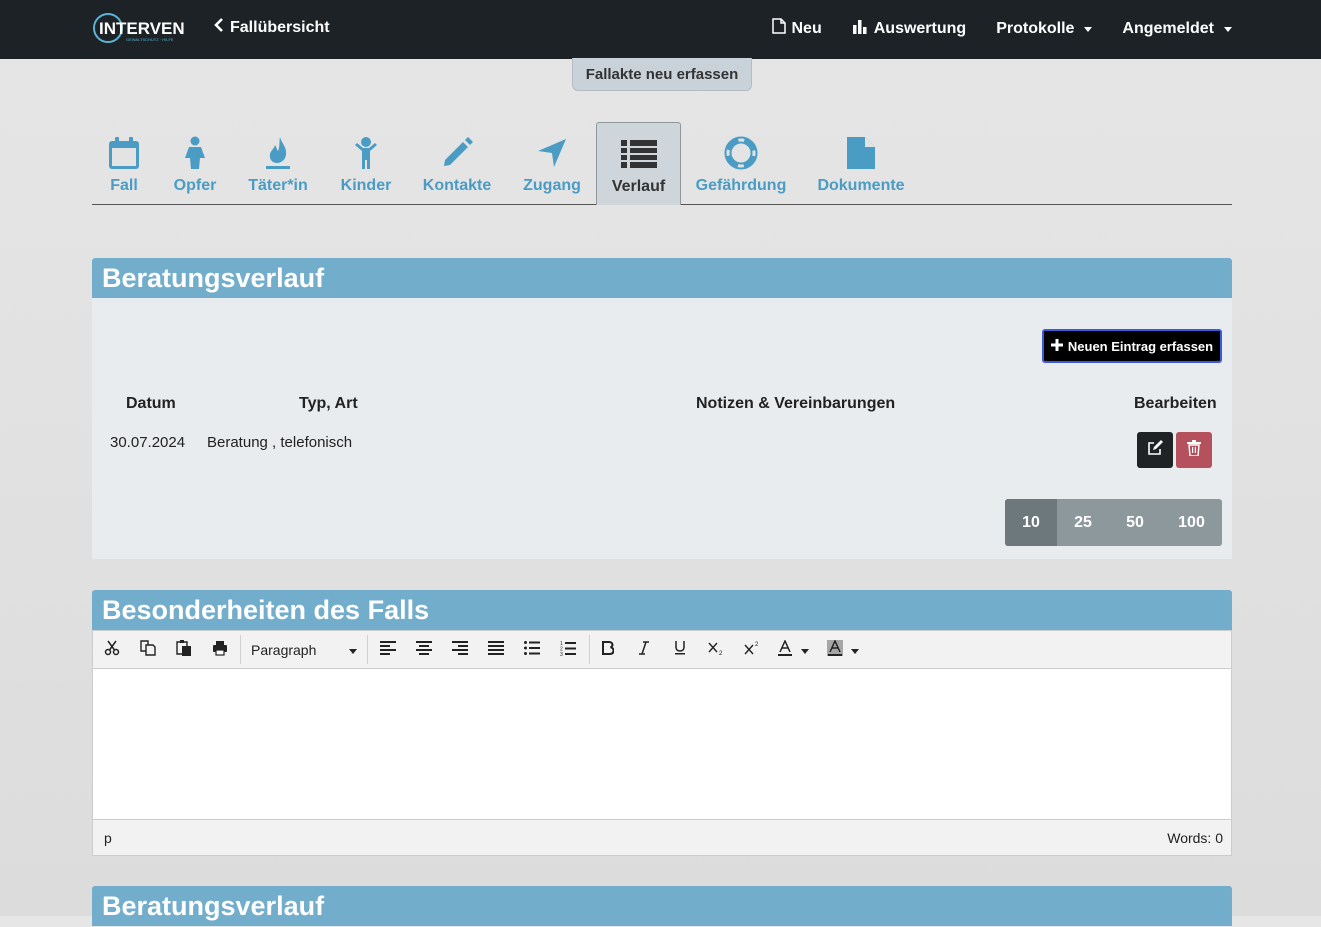 The width and height of the screenshot is (1321, 927). I want to click on tab-dokumente-label: Dokumente, so click(861, 185).